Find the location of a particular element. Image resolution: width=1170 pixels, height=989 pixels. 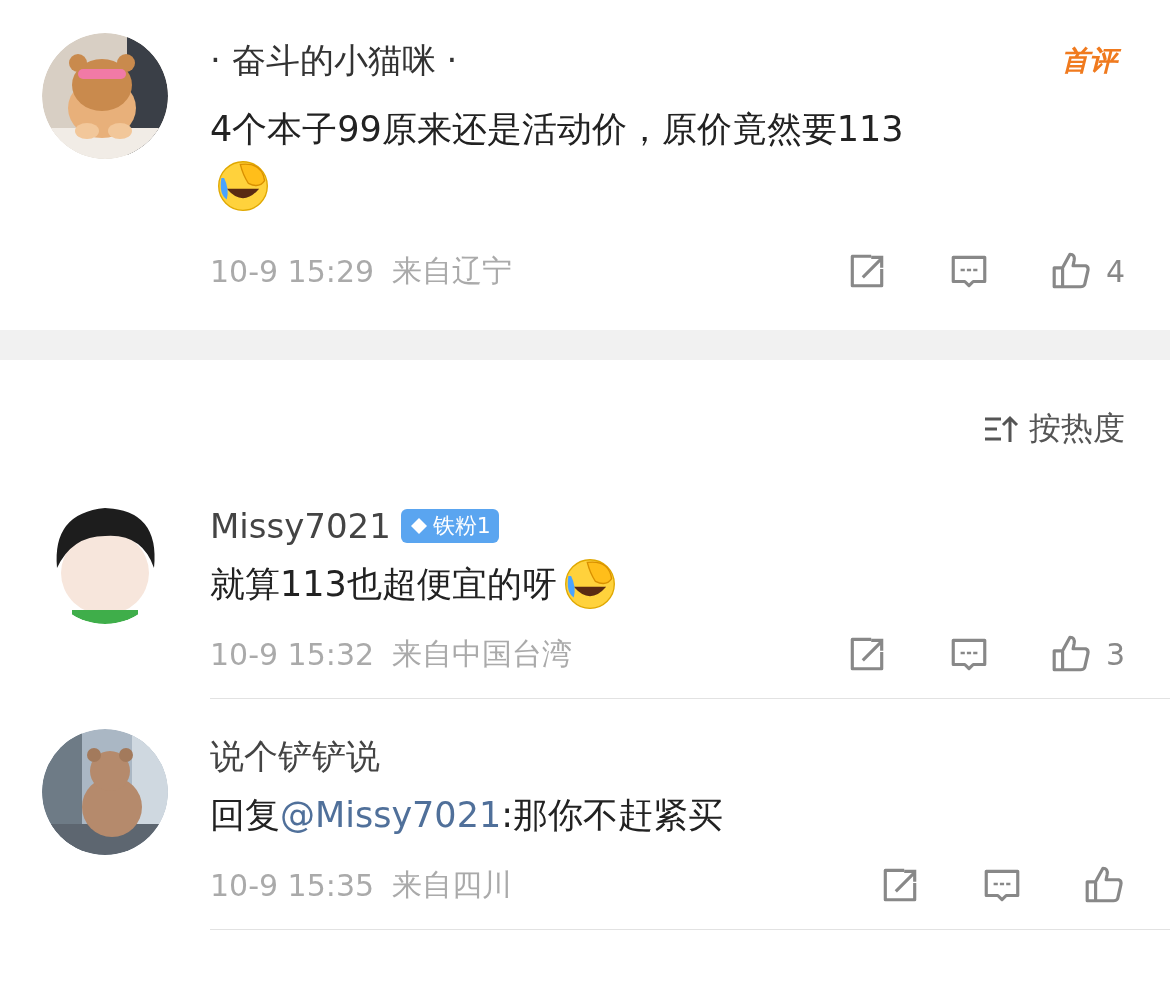

like-count: 4 is located at coordinates (1115, 271).